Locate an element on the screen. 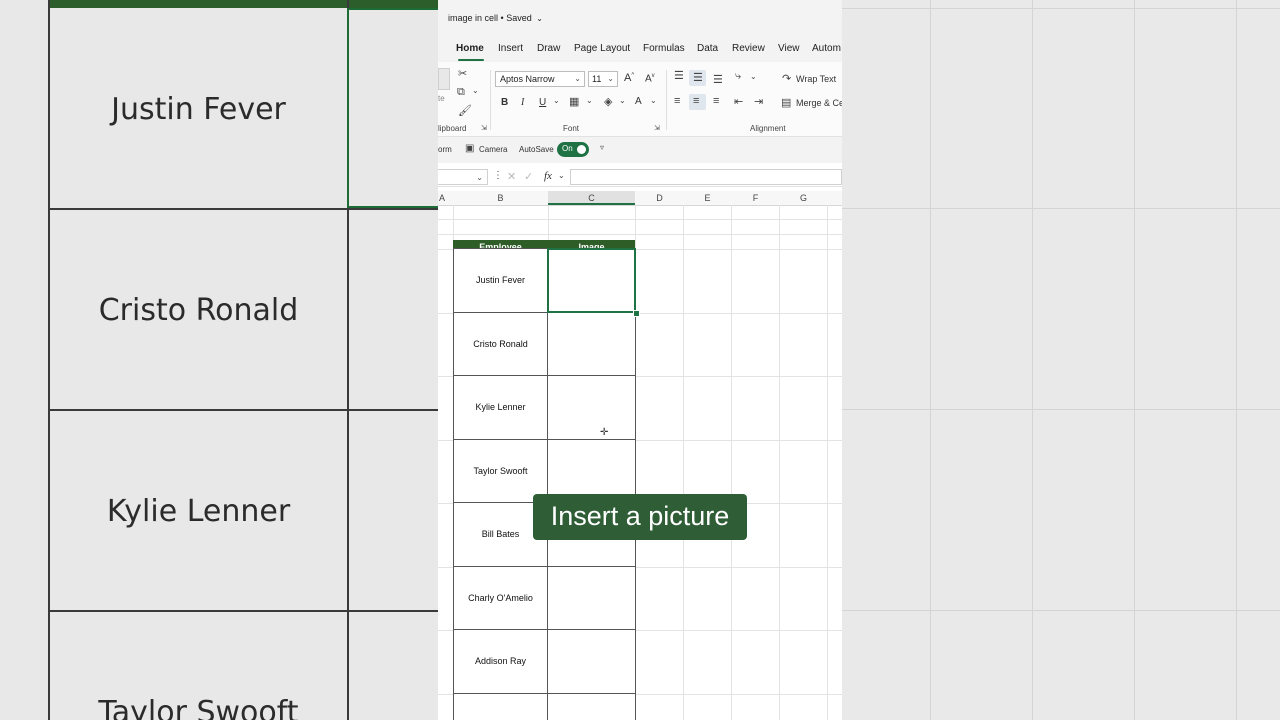 This screenshot has height=720, width=1280. font-color-button: A is located at coordinates (638, 101).